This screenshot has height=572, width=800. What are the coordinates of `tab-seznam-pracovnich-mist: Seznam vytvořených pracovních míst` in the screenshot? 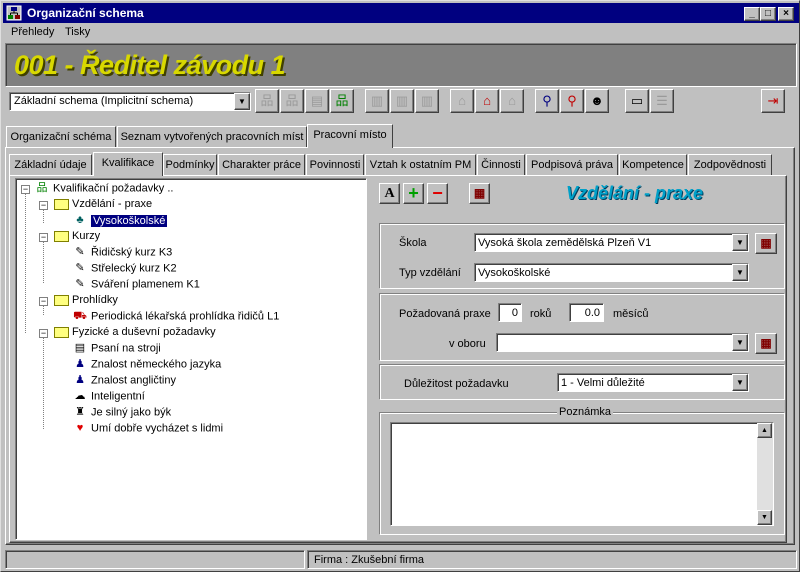 It's located at (212, 136).